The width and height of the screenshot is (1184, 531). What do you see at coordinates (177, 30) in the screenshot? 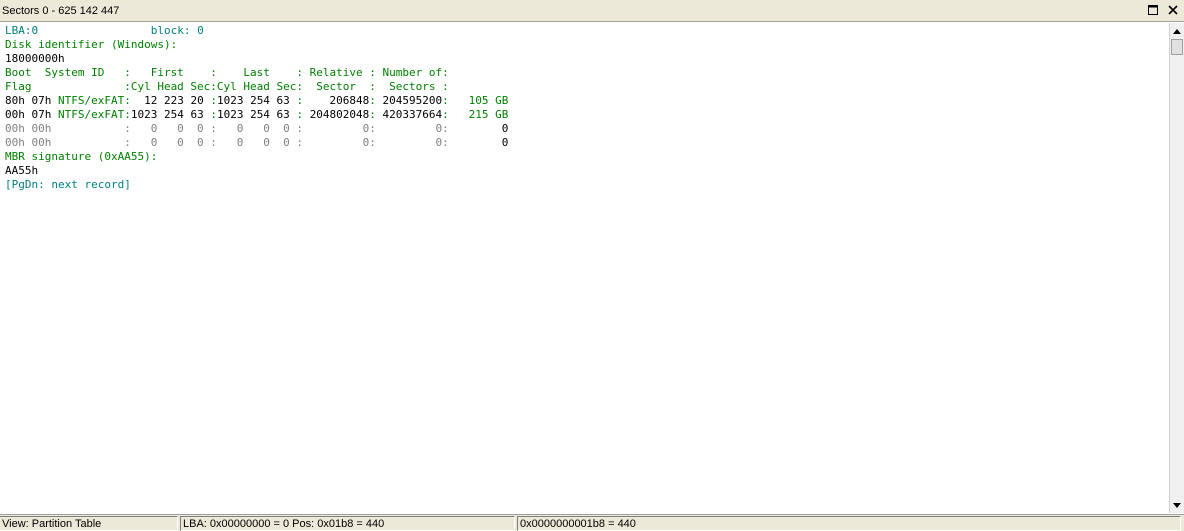
I see `text-segment: block: 0` at bounding box center [177, 30].